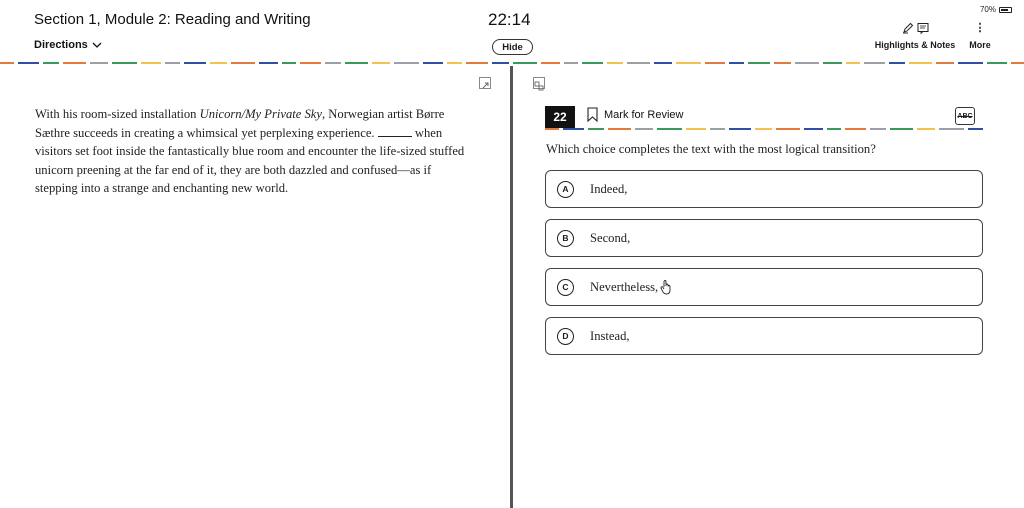 Image resolution: width=1024 pixels, height=508 pixels. What do you see at coordinates (394, 132) in the screenshot?
I see `passage-blank` at bounding box center [394, 132].